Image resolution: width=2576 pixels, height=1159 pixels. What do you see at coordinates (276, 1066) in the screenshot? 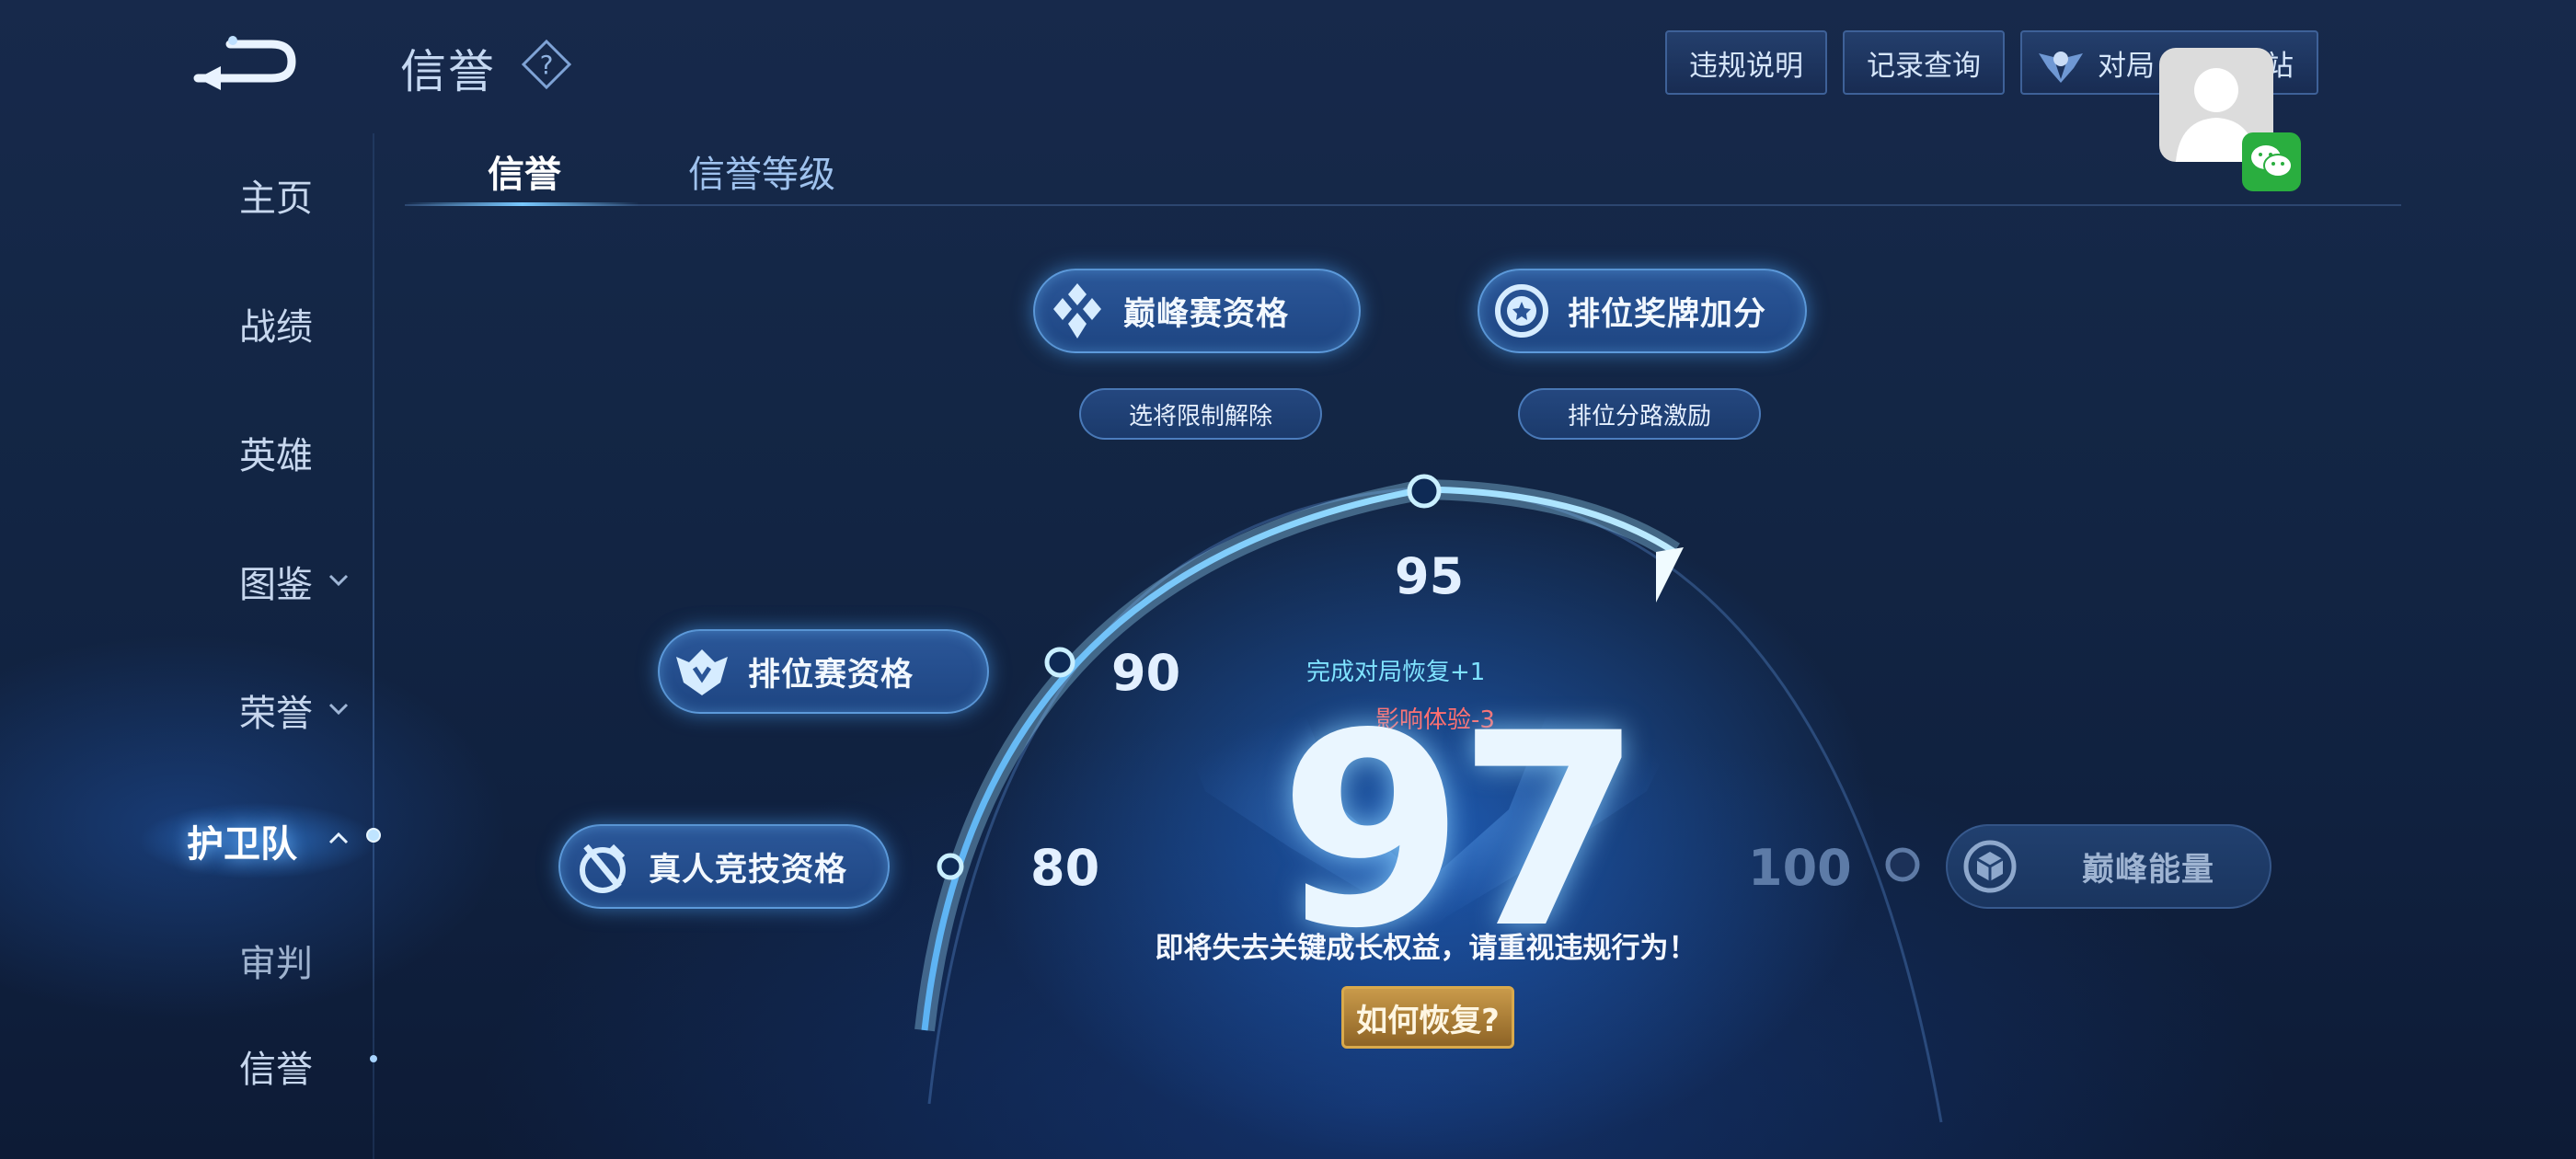
I see `sidebar-item-credit: 信誉` at bounding box center [276, 1066].